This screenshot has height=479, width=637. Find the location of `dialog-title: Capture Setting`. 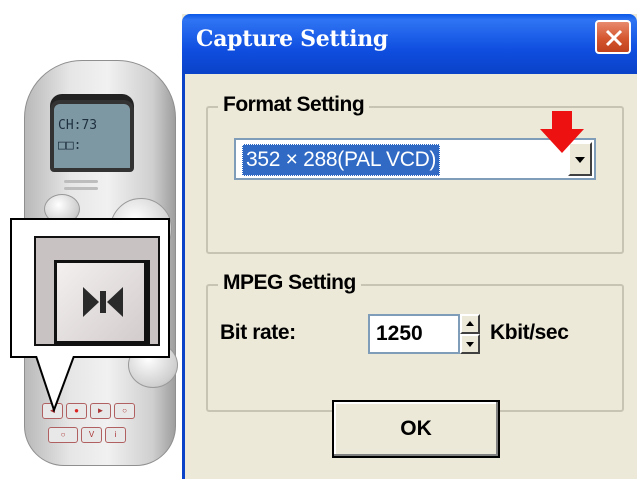

dialog-title: Capture Setting is located at coordinates (292, 39).